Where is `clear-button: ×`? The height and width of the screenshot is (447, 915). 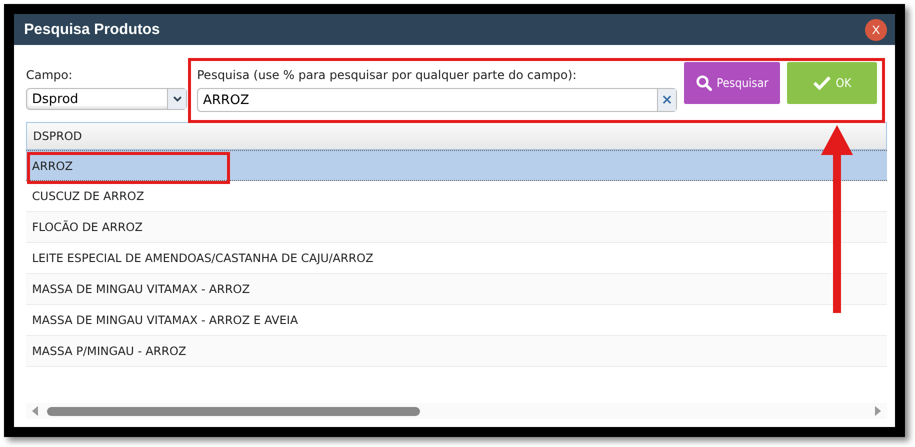 clear-button: × is located at coordinates (666, 100).